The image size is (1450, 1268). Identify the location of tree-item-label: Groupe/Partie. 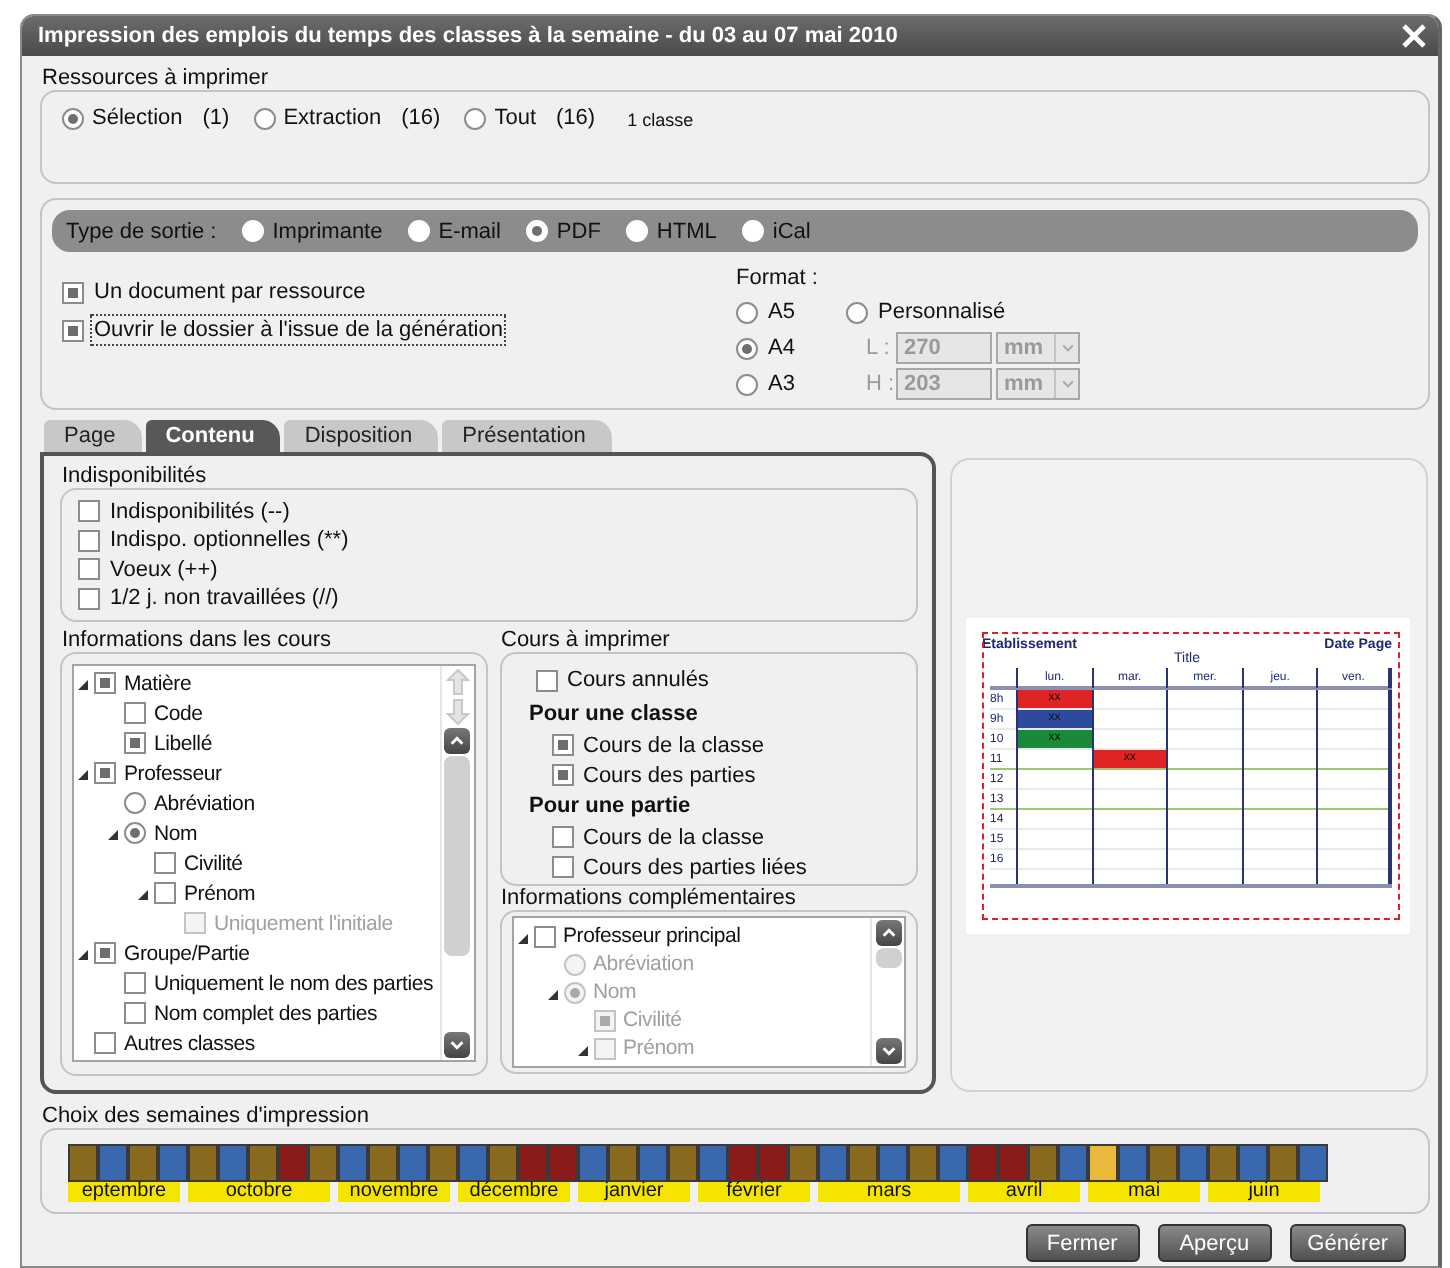
(187, 953).